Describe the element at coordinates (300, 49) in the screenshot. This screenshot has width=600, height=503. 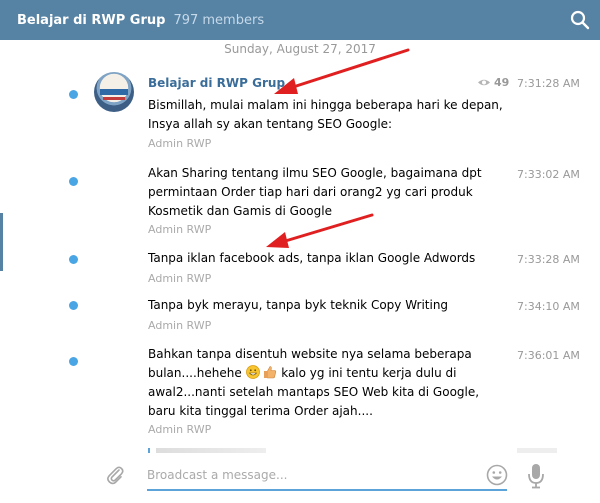
I see `date-separator: Sunday, August 27, 2017` at that location.